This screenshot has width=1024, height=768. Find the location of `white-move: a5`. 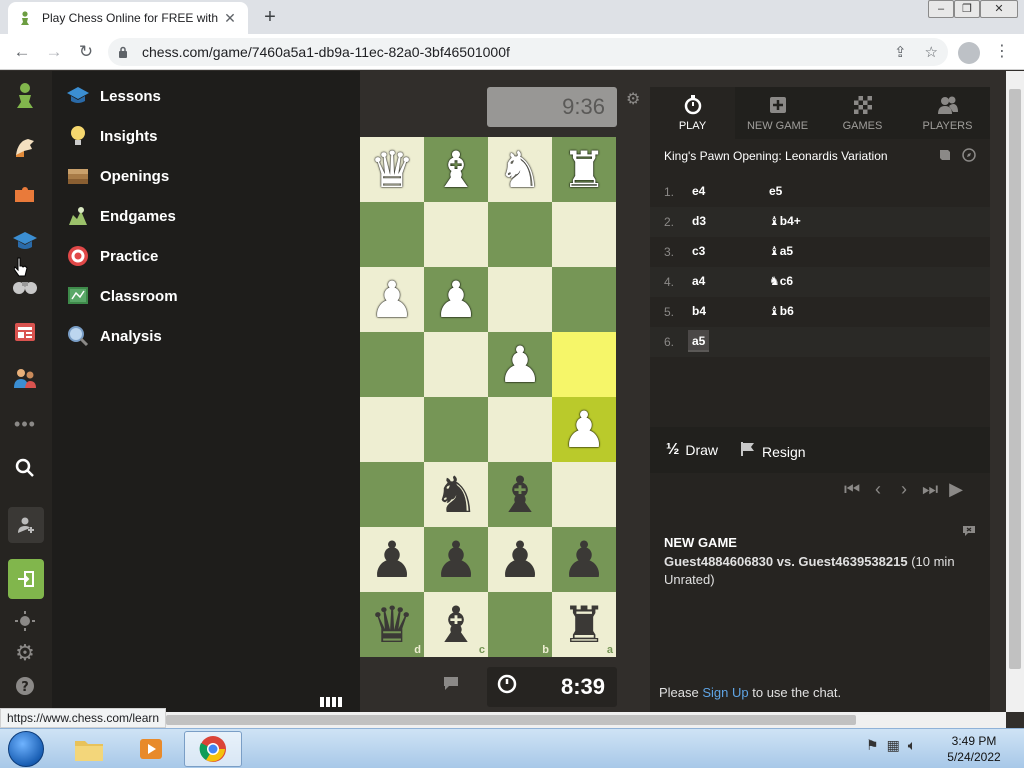

white-move: a5 is located at coordinates (699, 341).